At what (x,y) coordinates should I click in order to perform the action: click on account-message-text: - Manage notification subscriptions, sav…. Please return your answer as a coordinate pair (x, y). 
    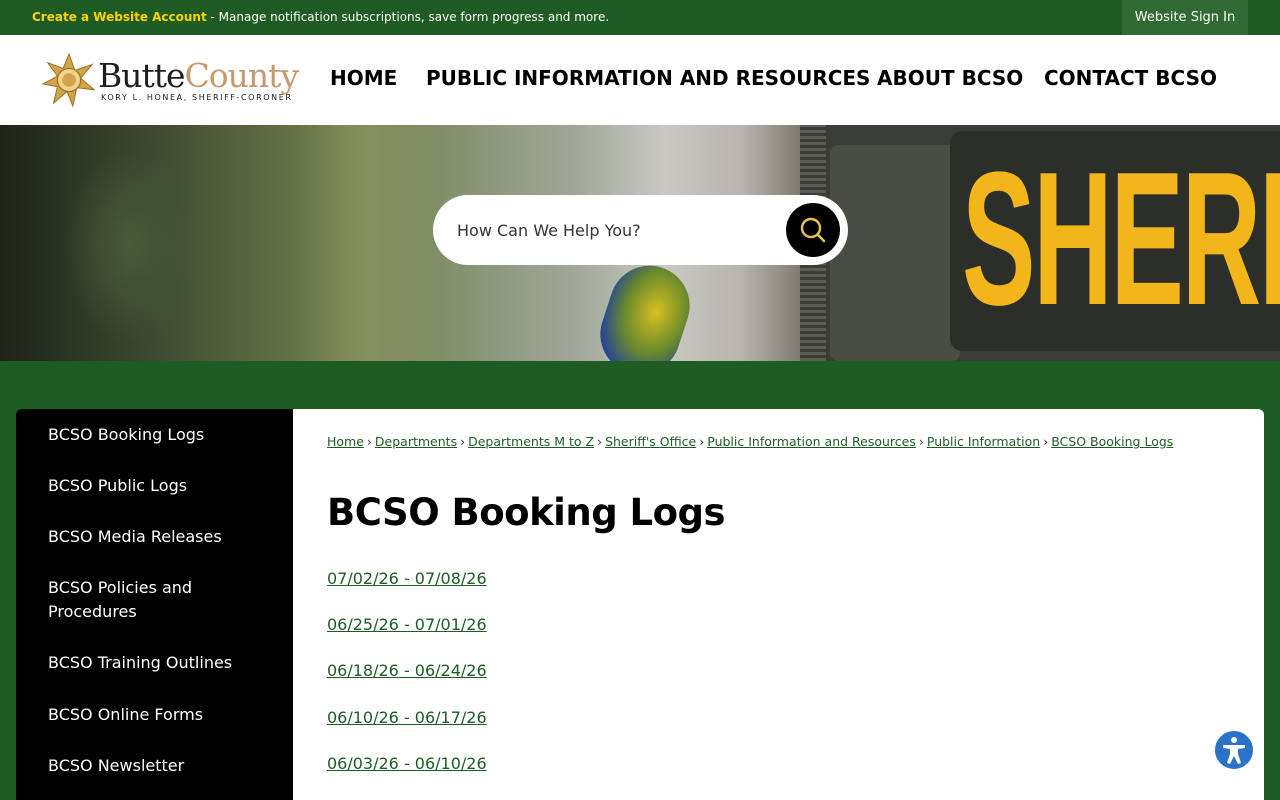
    Looking at the image, I should click on (408, 17).